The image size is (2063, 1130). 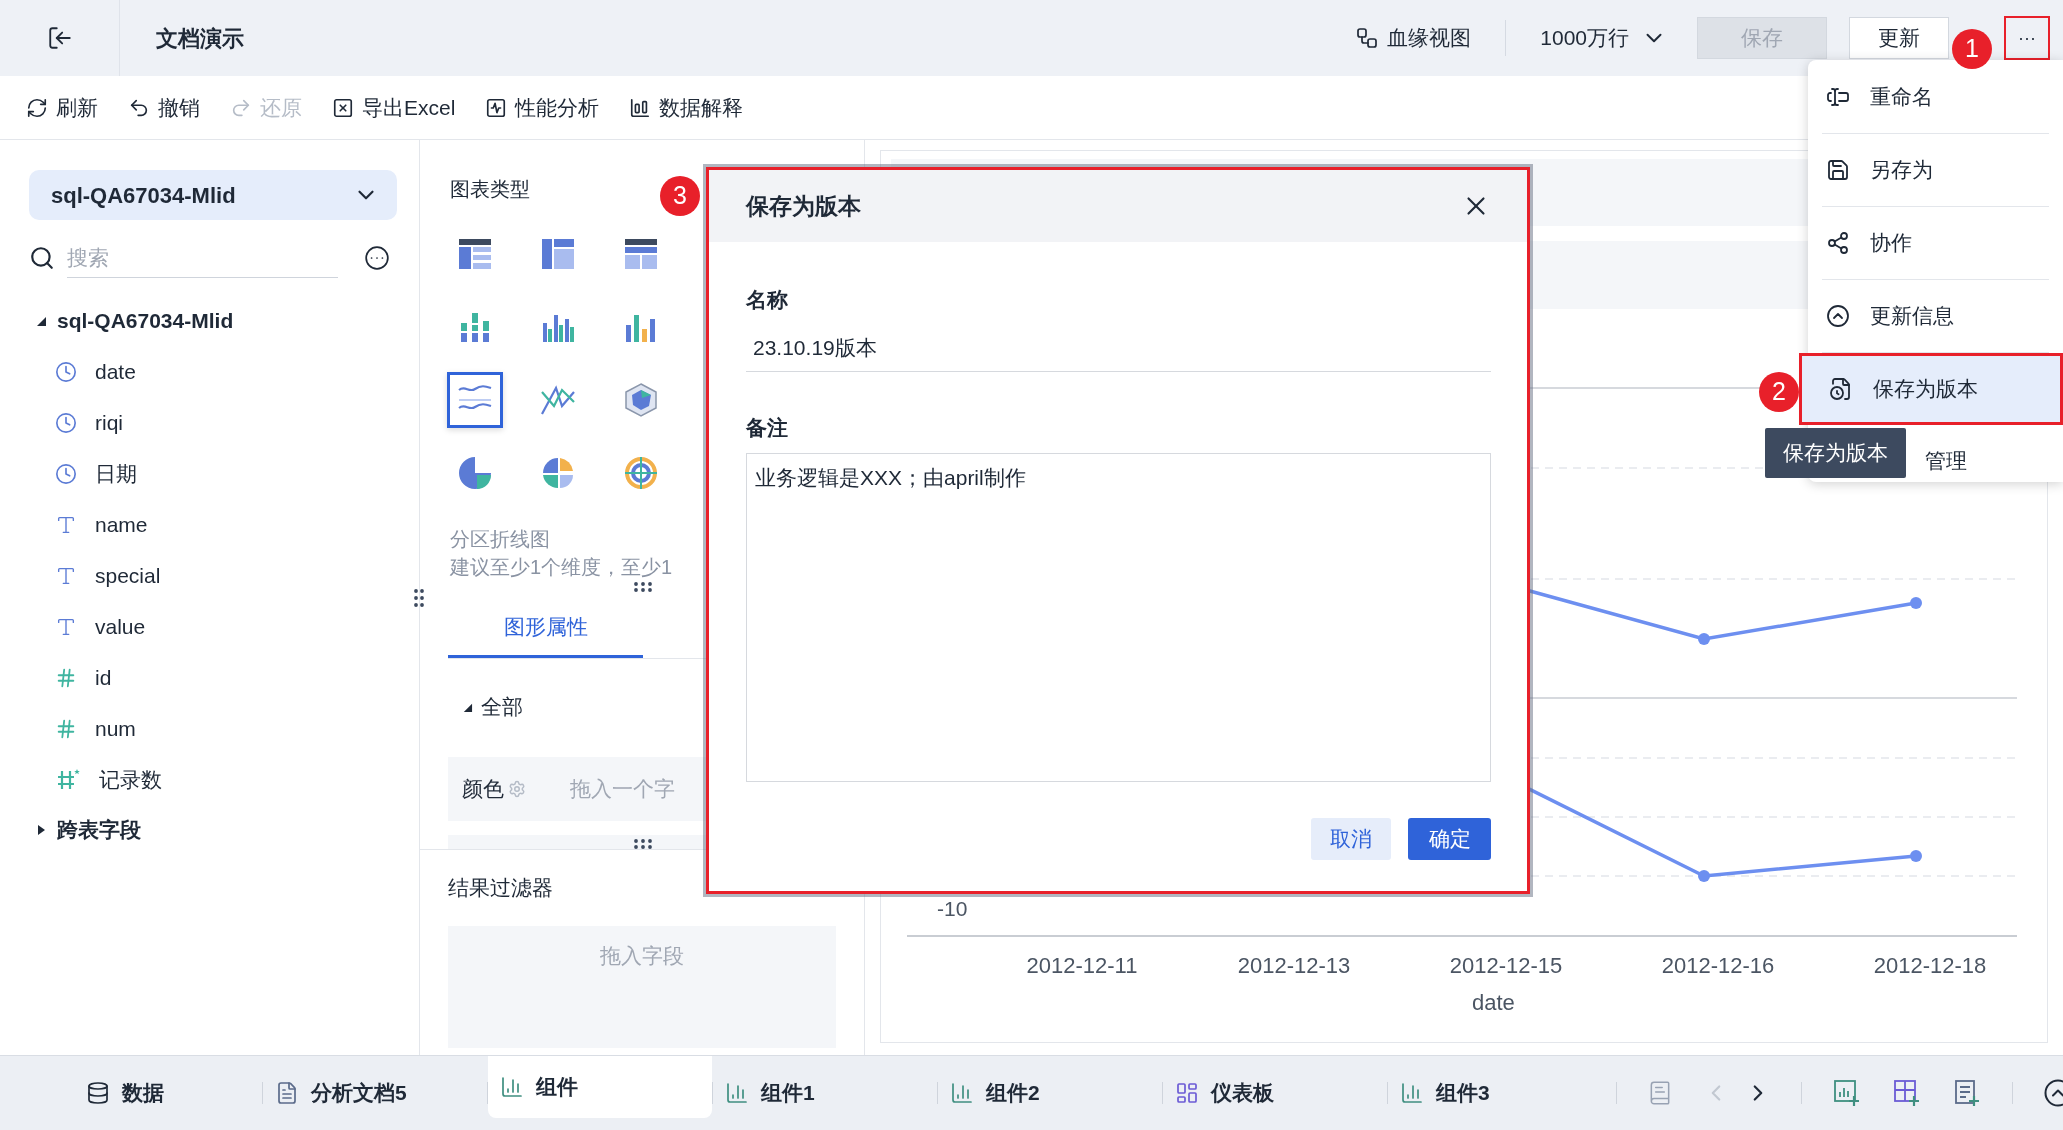 What do you see at coordinates (1275, 1093) in the screenshot?
I see `sheet-tab: 仪表板` at bounding box center [1275, 1093].